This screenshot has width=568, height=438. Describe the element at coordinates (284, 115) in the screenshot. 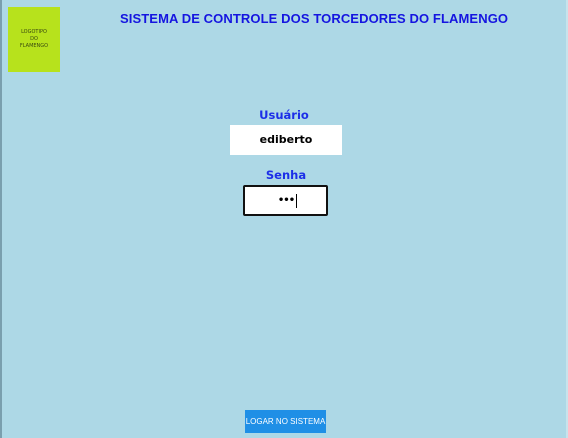

I see `username-label: Usuário` at that location.